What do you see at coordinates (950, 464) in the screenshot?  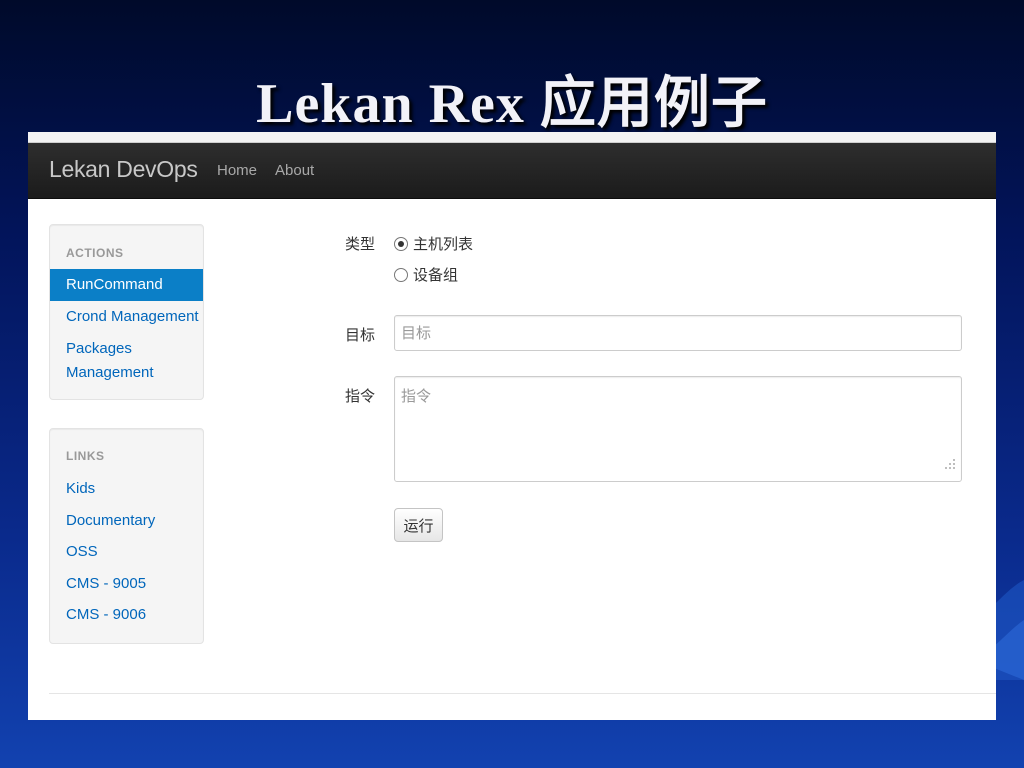 I see `resize-grip-icon` at bounding box center [950, 464].